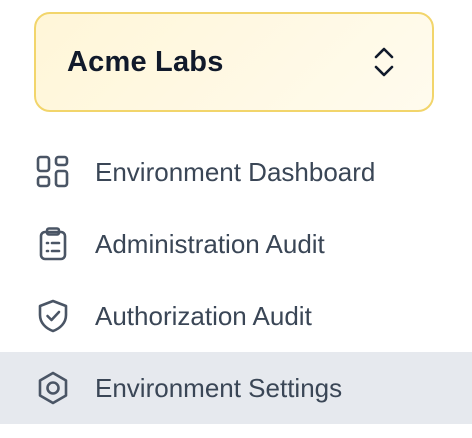 The width and height of the screenshot is (472, 438). I want to click on sidebar-item-label: Environment Settings, so click(219, 387).